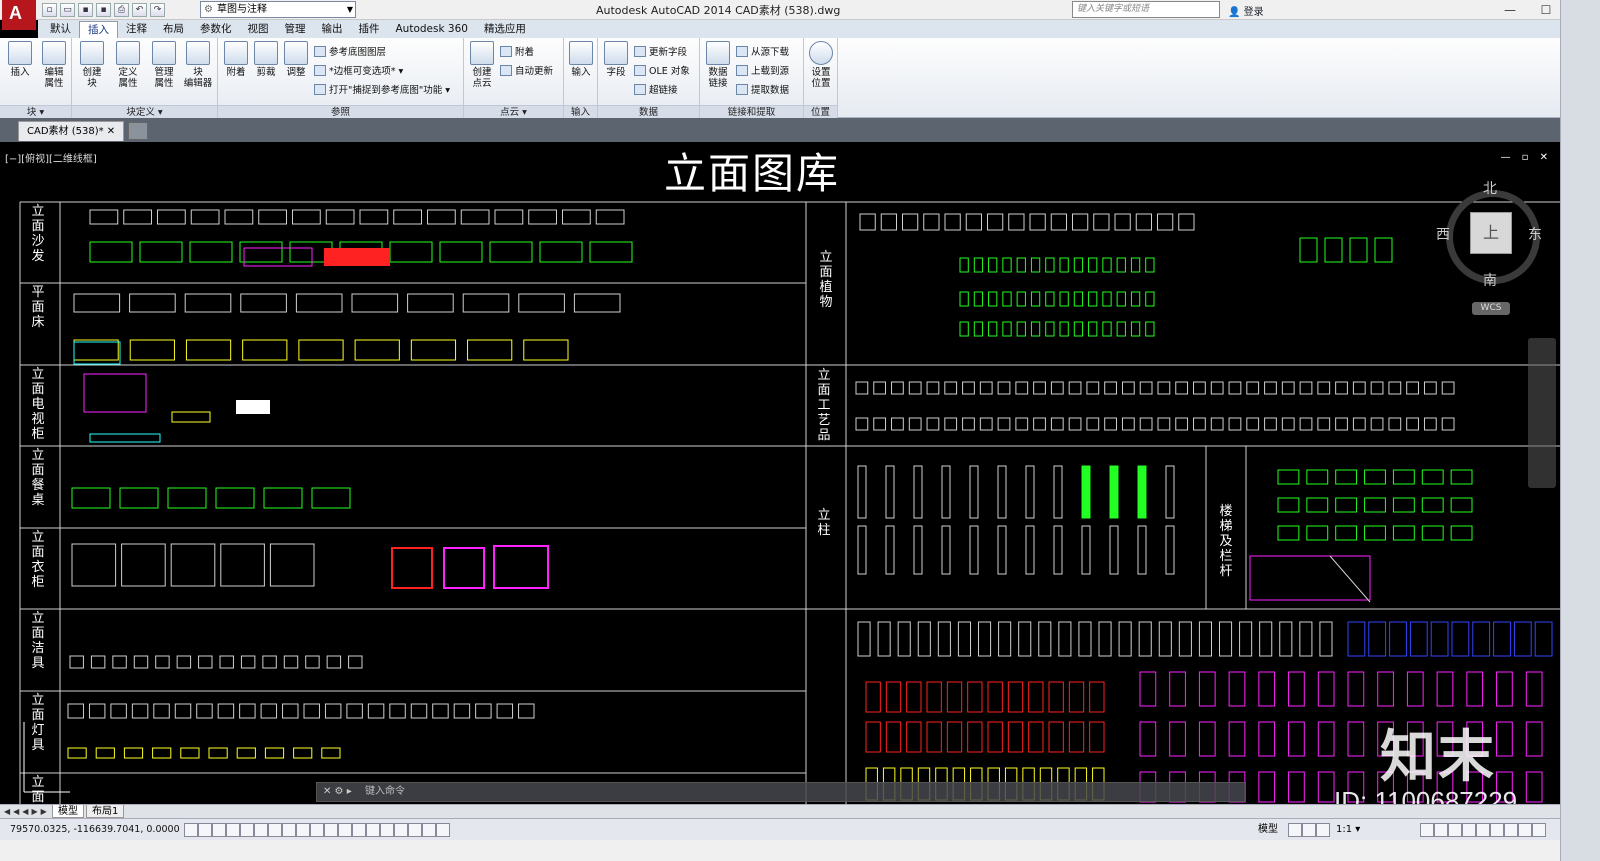 This screenshot has width=1600, height=861. Describe the element at coordinates (382, 89) in the screenshot. I see `snap-underlay-dropdown: 打开"捕捉到参考底图"功能 ▾` at that location.